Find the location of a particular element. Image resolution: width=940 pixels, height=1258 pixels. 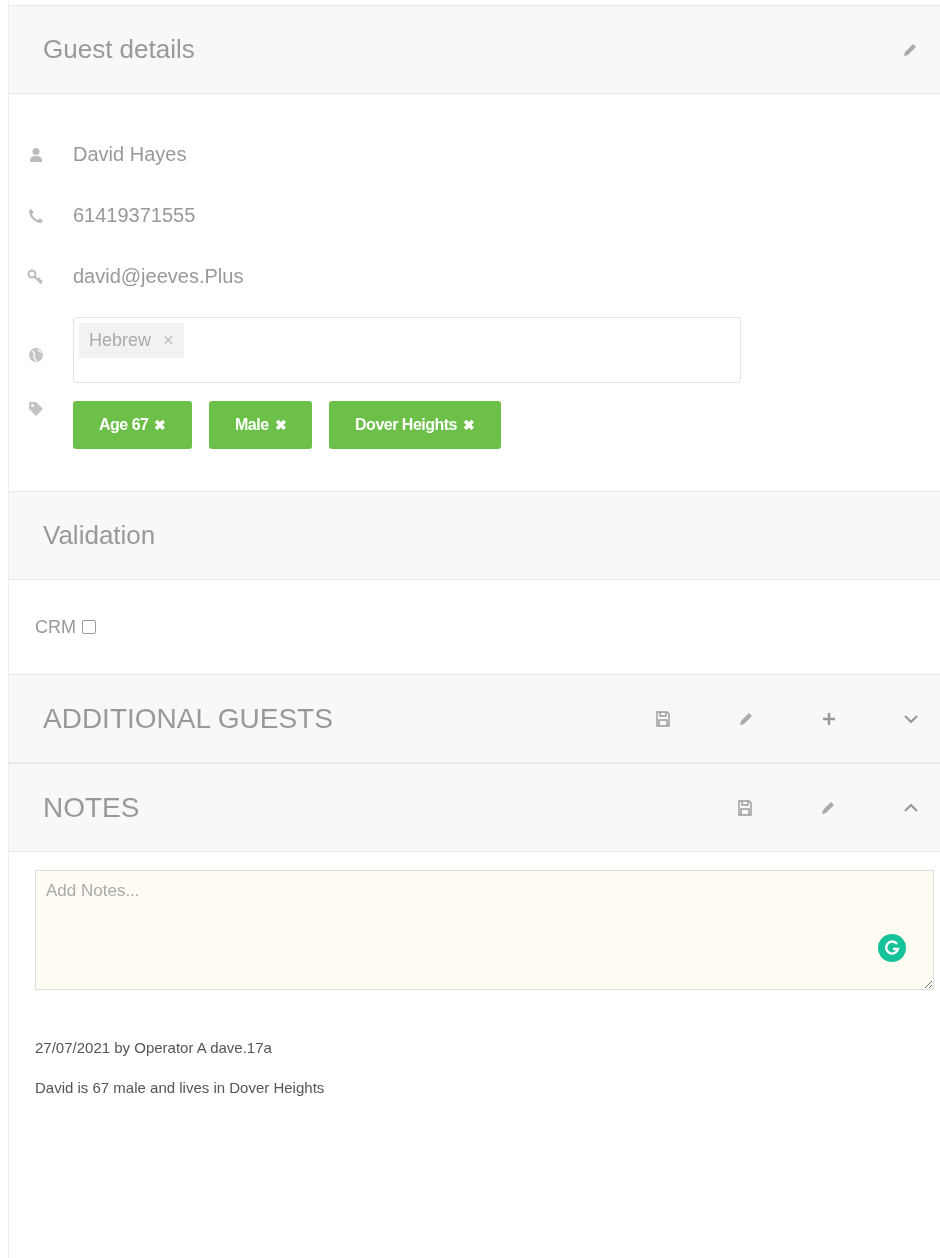

chevron-down-icon is located at coordinates (911, 718).